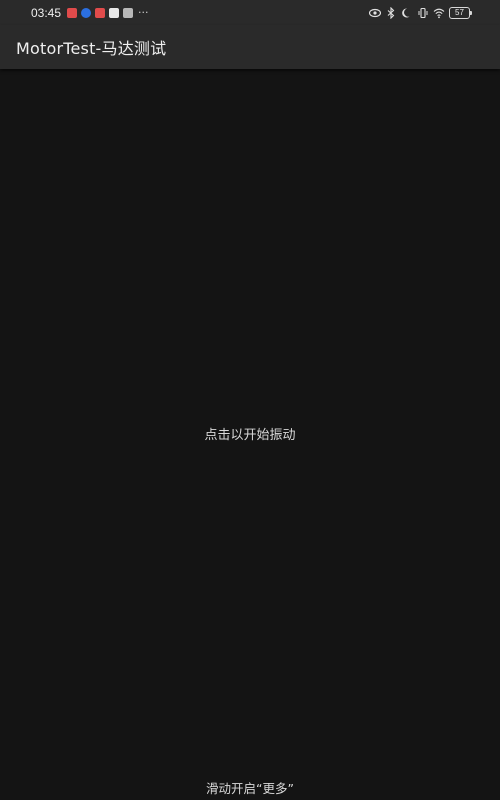 This screenshot has width=500, height=800. Describe the element at coordinates (250, 12) in the screenshot. I see `status-bar: 03:45 ··· 57` at that location.